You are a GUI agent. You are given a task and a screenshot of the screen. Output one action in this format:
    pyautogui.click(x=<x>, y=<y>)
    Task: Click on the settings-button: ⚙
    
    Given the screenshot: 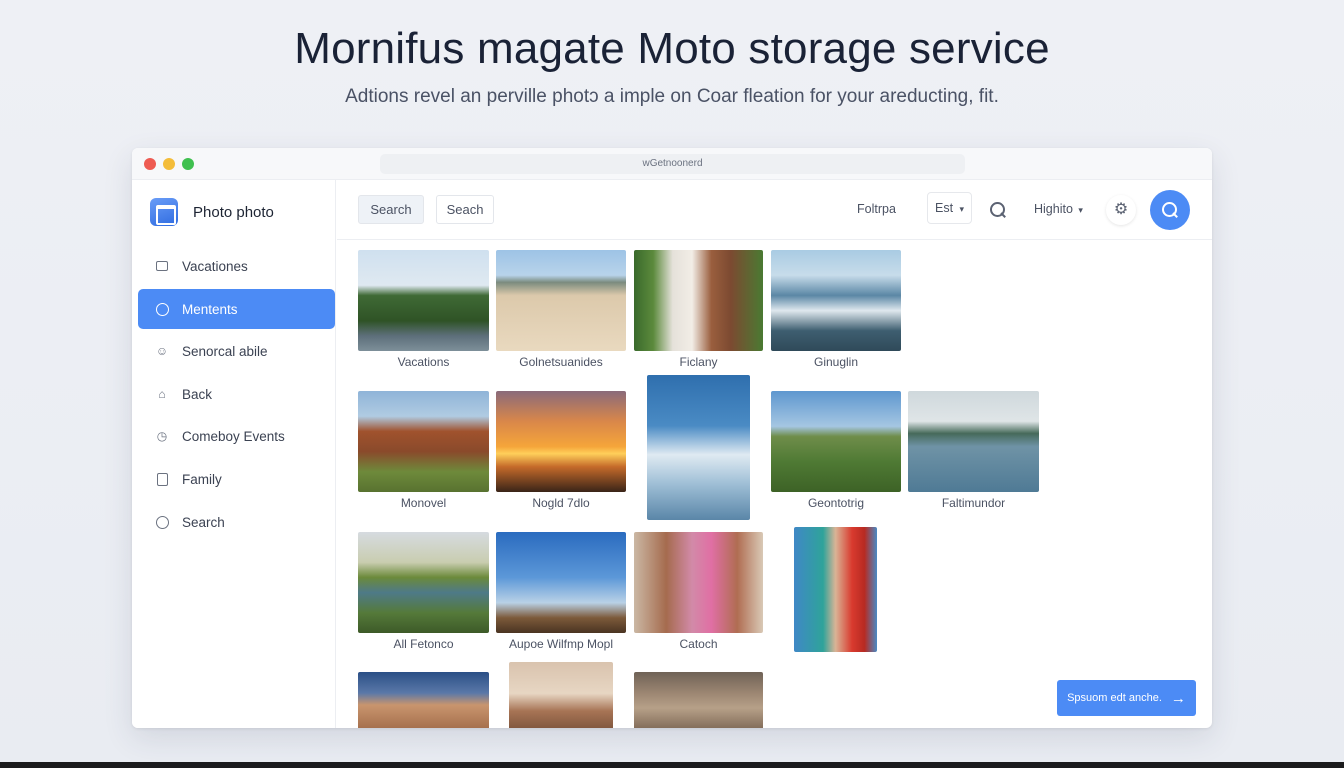 What is the action you would take?
    pyautogui.click(x=1121, y=210)
    